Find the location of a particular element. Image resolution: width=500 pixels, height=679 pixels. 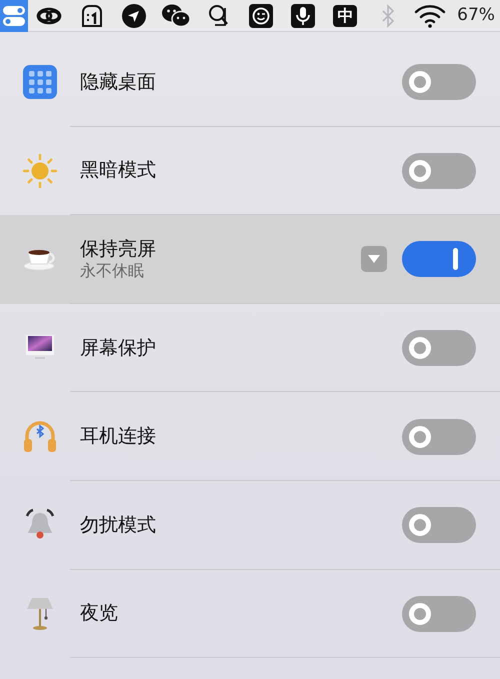

item-label: 隐藏桌面 is located at coordinates (118, 82).